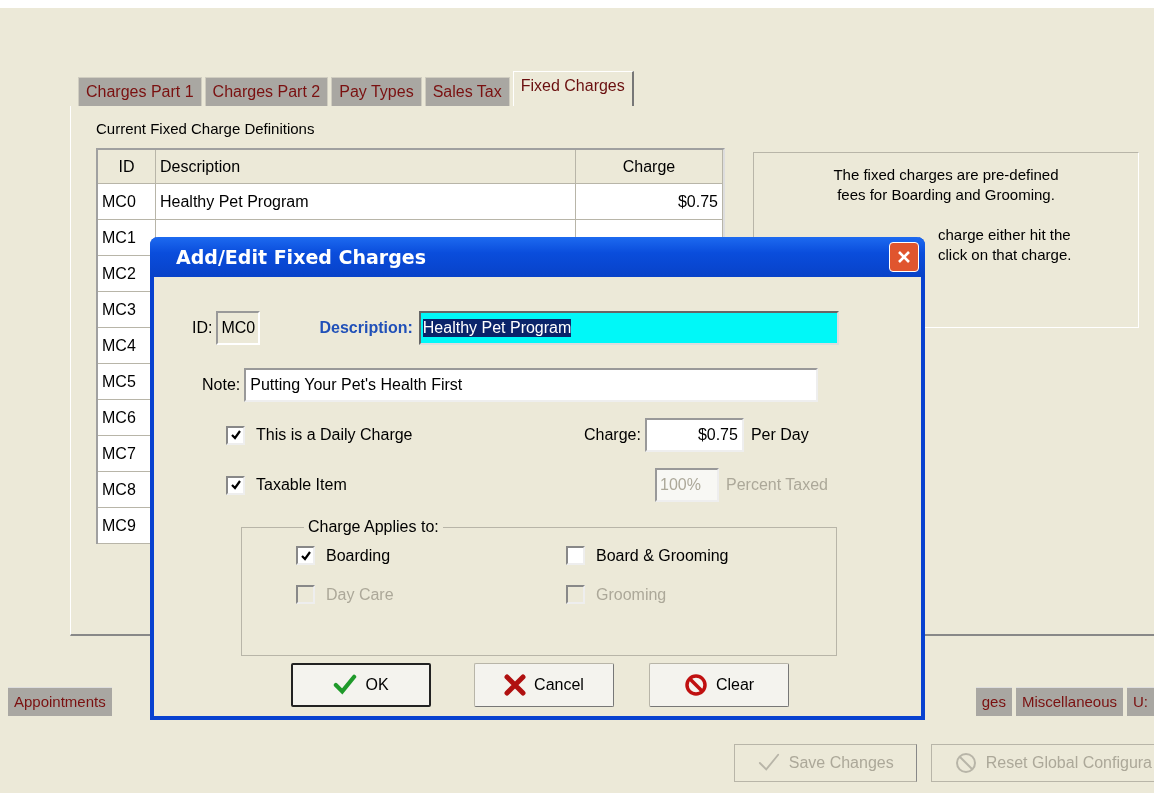 Image resolution: width=1154 pixels, height=793 pixels. I want to click on cancel-button: Cancel, so click(544, 685).